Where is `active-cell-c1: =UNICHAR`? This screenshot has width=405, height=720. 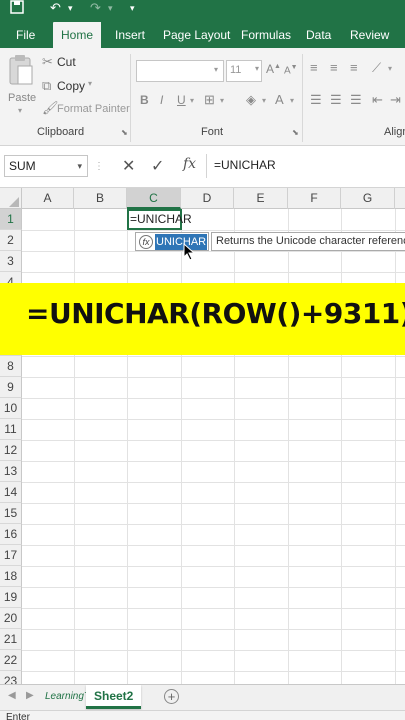 active-cell-c1: =UNICHAR is located at coordinates (159, 219).